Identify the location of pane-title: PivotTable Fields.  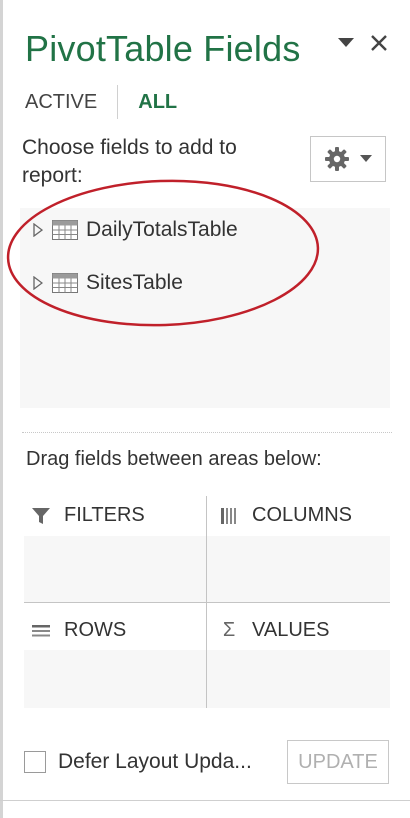
(163, 48).